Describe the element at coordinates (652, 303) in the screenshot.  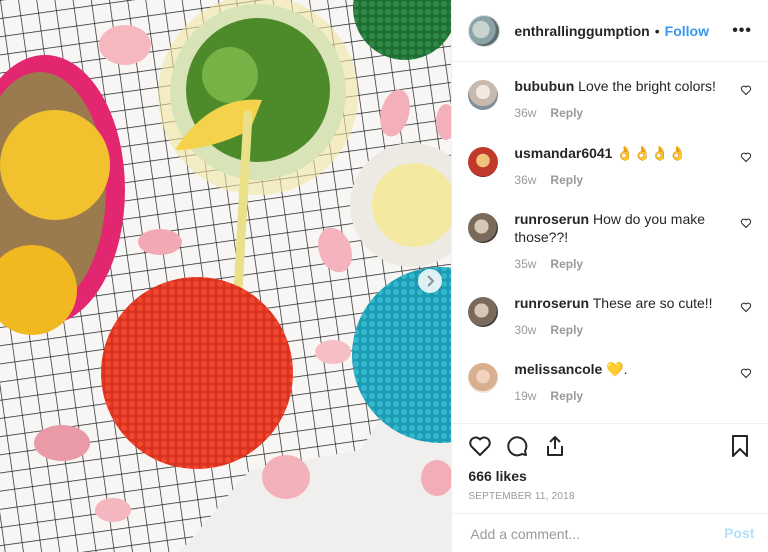
I see `comment-text: These are so cute!!` at that location.